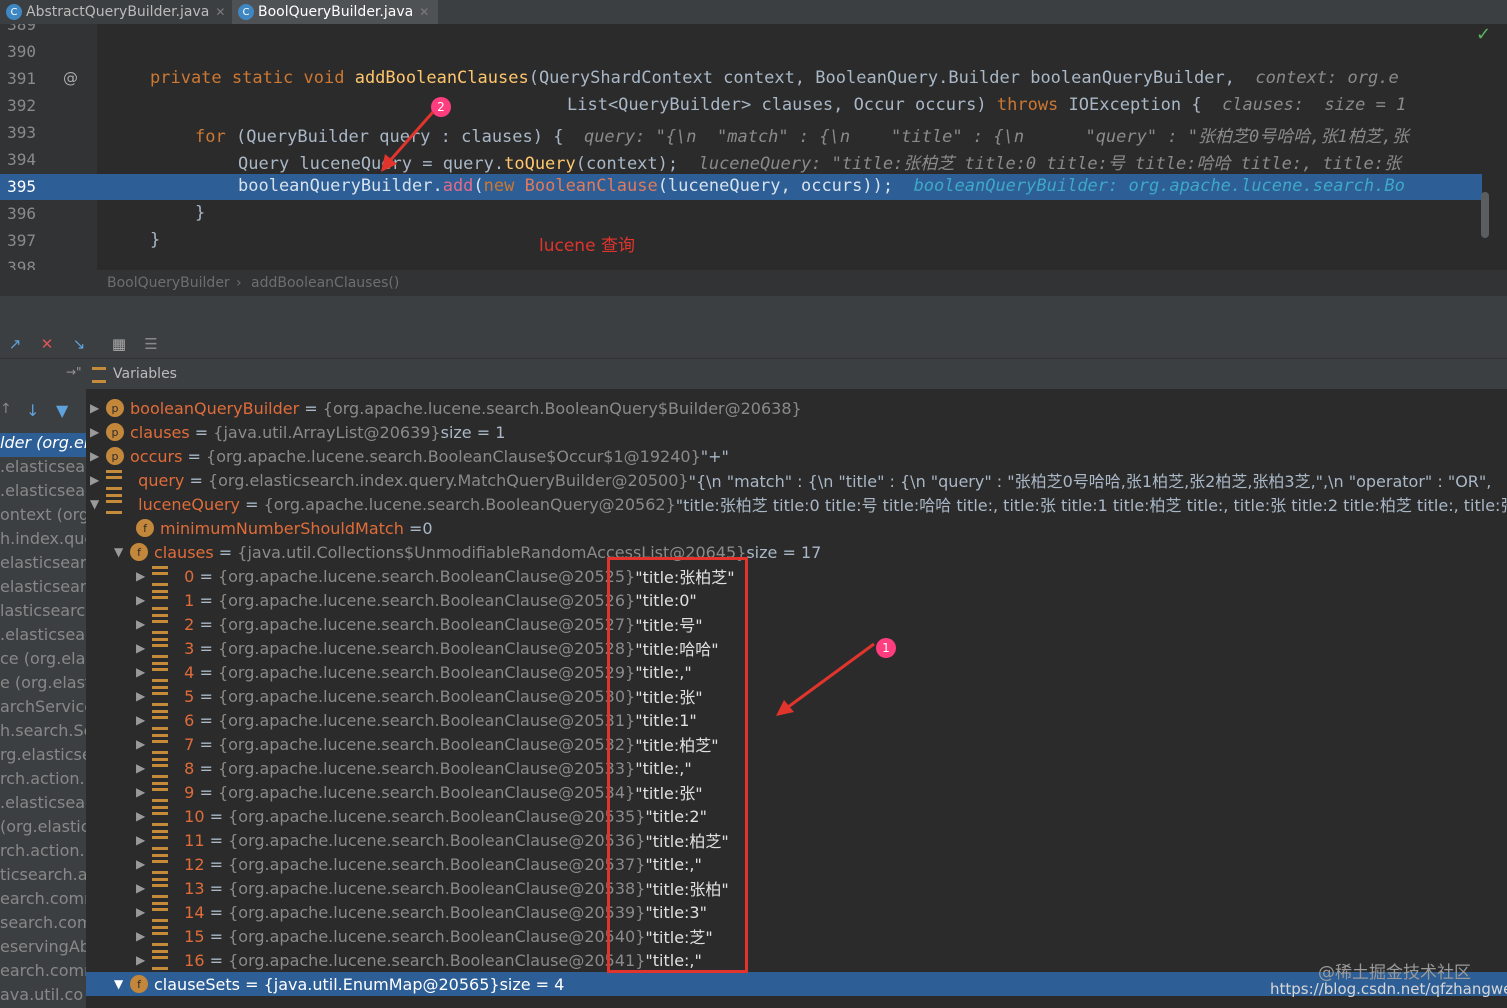 This screenshot has height=1008, width=1507. What do you see at coordinates (189, 576) in the screenshot?
I see `clause-index: 0` at bounding box center [189, 576].